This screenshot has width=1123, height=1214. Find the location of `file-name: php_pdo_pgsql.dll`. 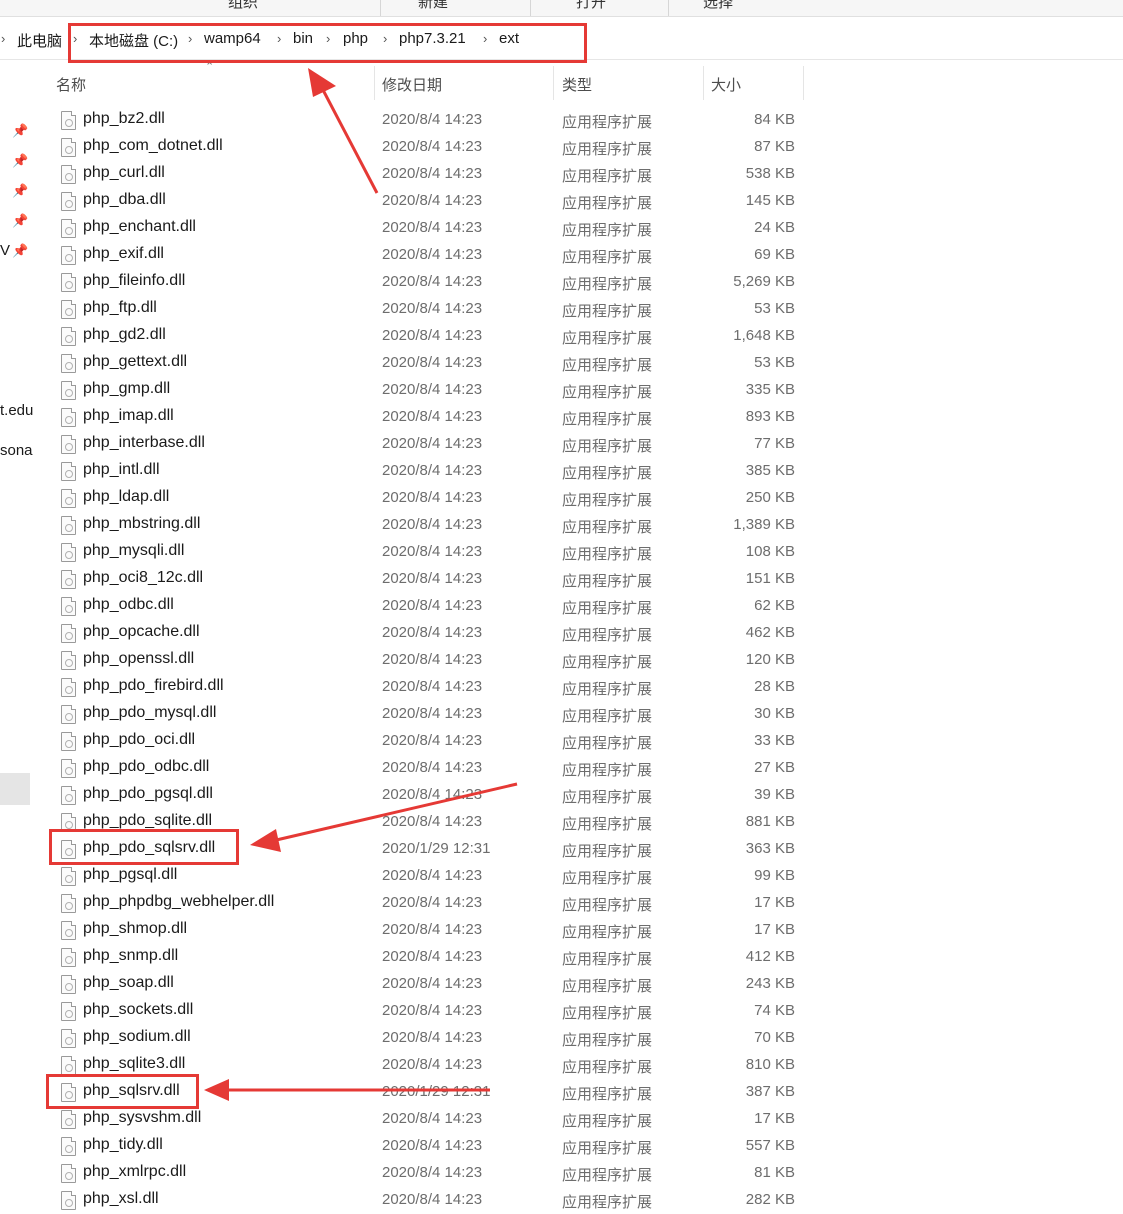

file-name: php_pdo_pgsql.dll is located at coordinates (148, 794).